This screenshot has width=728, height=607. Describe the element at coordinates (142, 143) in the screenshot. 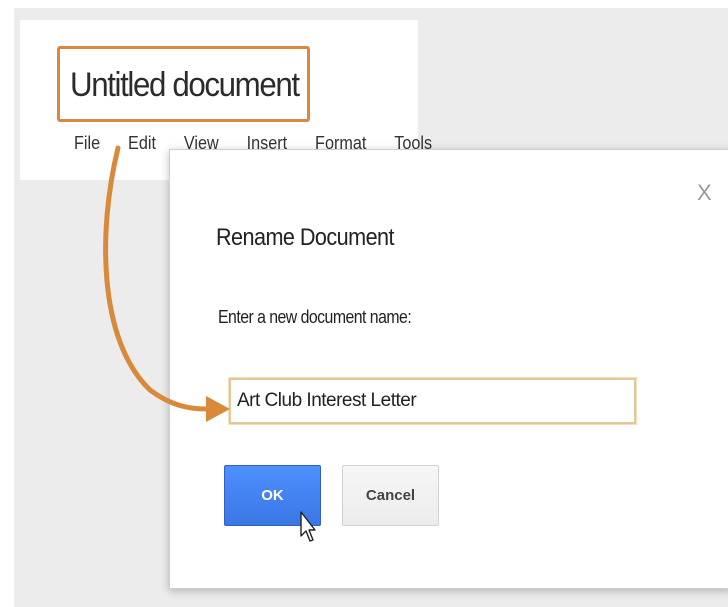

I see `menu-edit: Edit` at that location.